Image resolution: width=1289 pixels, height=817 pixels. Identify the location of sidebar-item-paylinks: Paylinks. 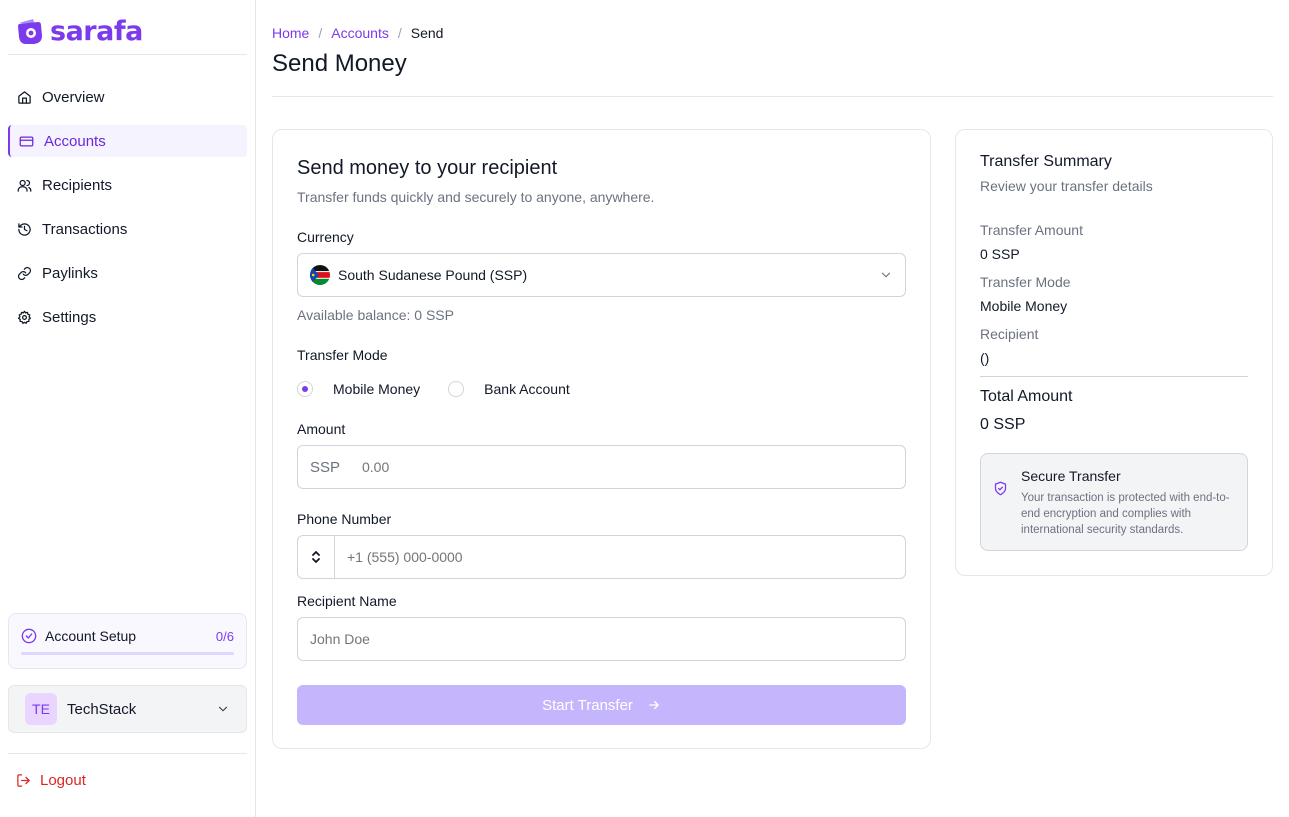
(127, 273).